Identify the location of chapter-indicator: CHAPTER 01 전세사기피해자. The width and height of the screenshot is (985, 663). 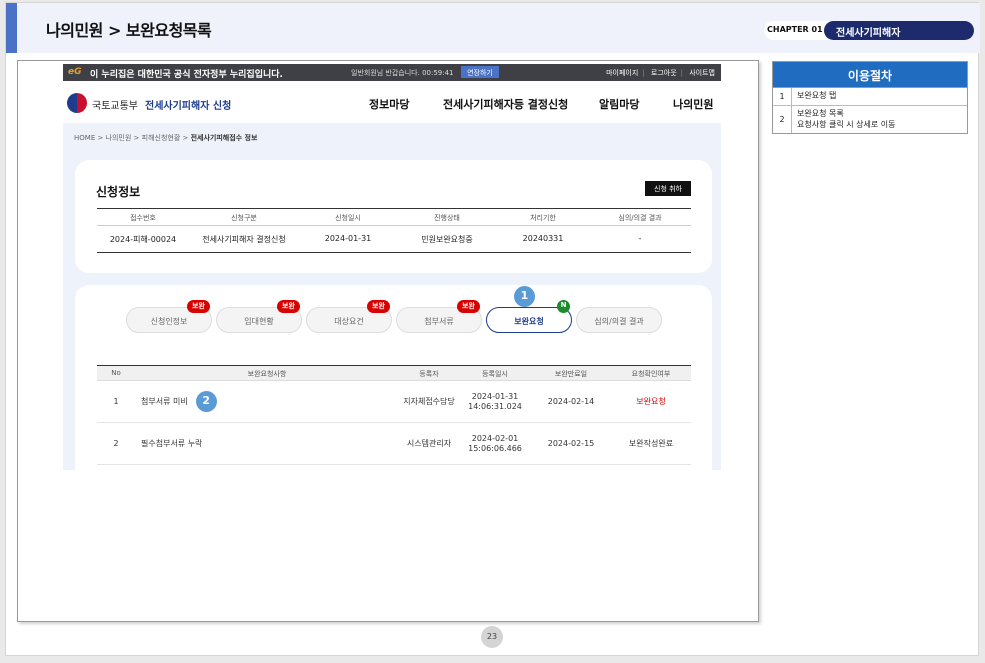
(869, 30).